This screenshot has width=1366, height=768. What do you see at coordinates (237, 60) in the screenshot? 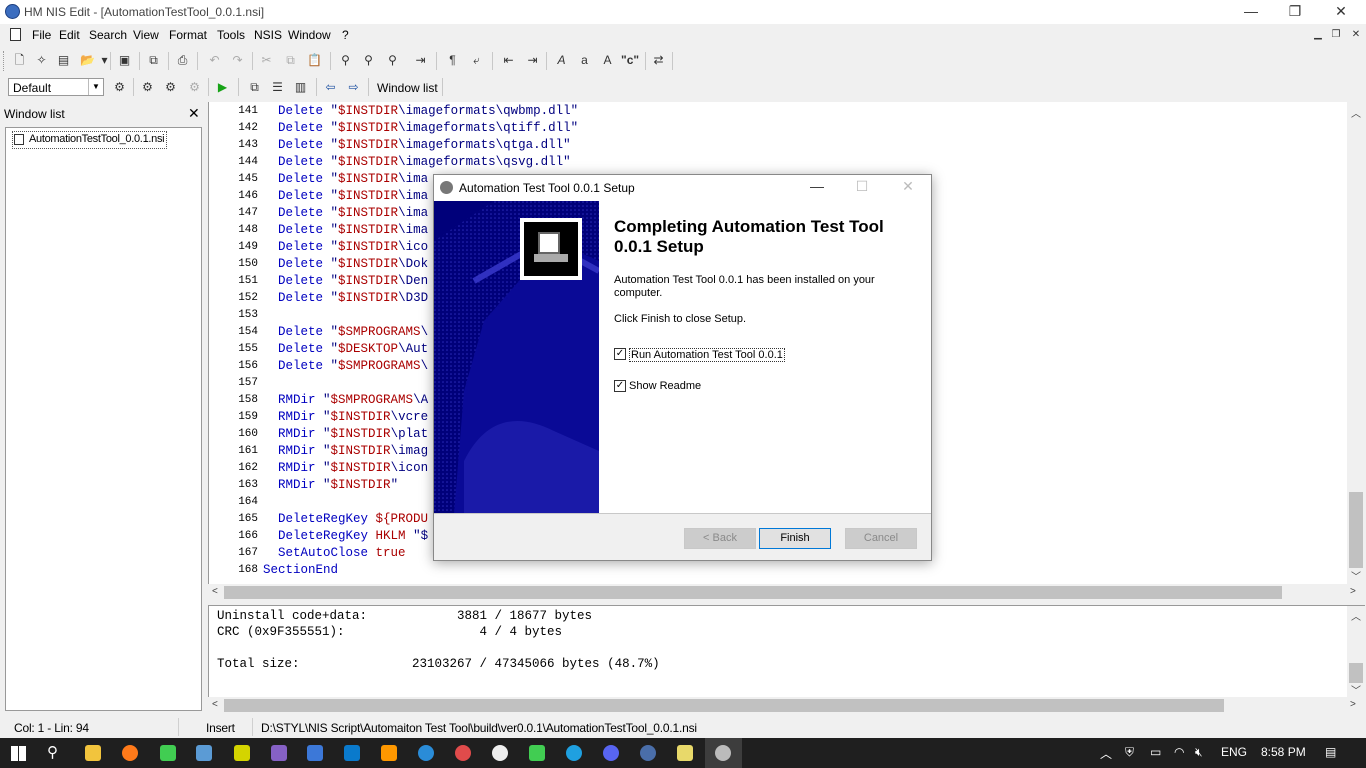
I see `redo-icon: ↷` at bounding box center [237, 60].